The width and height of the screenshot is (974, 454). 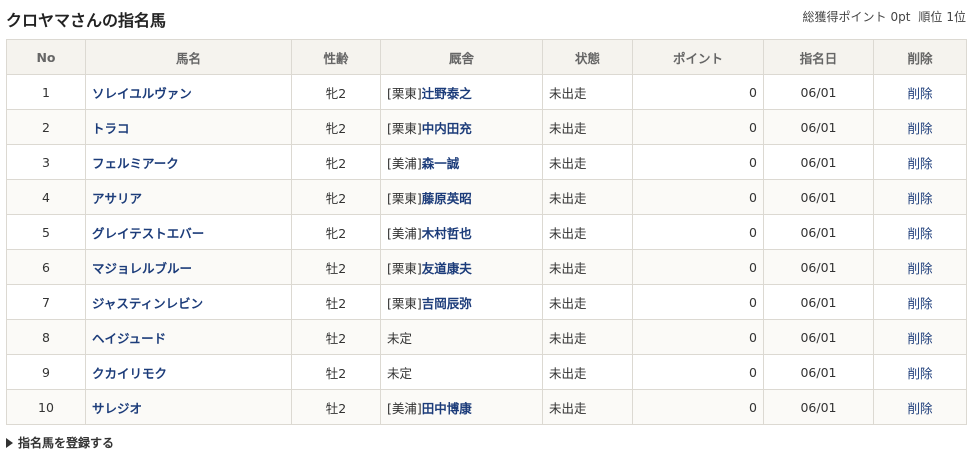 I want to click on table-row: 1 ソレイユルヴァン 牝2 [栗東]辻野泰之 未出走 0 06/01 削除, so click(x=486, y=92).